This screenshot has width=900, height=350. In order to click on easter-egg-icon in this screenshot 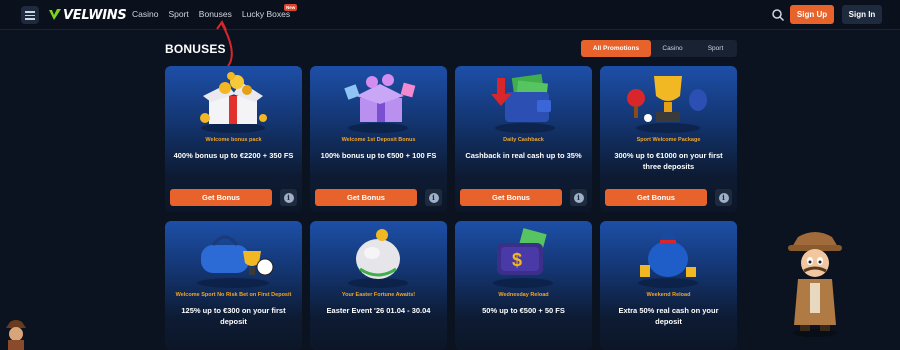, I will do `click(378, 258)`.